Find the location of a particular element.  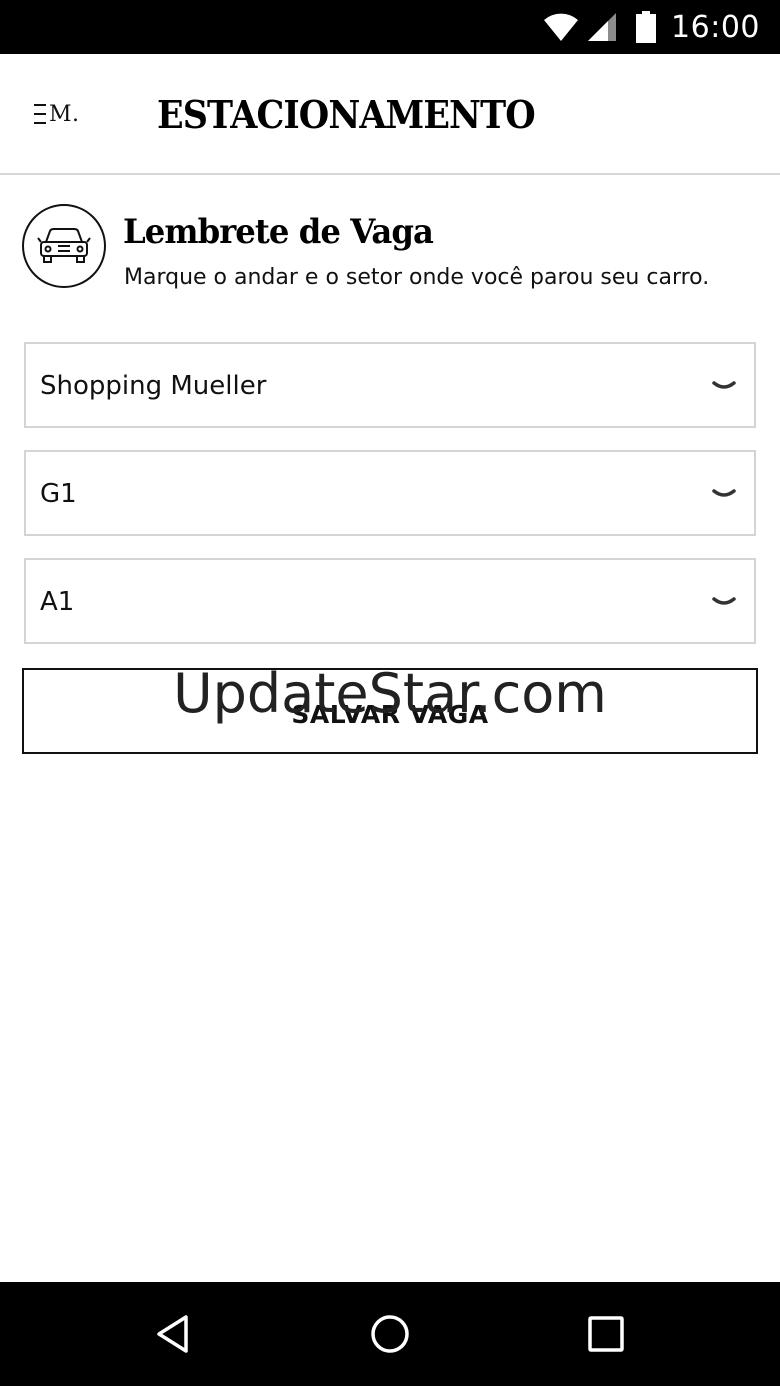

battery-icon is located at coordinates (646, 27).